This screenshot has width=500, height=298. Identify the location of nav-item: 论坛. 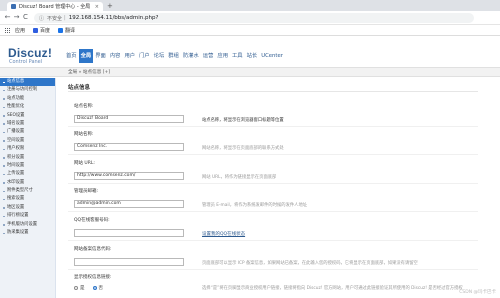
(159, 56).